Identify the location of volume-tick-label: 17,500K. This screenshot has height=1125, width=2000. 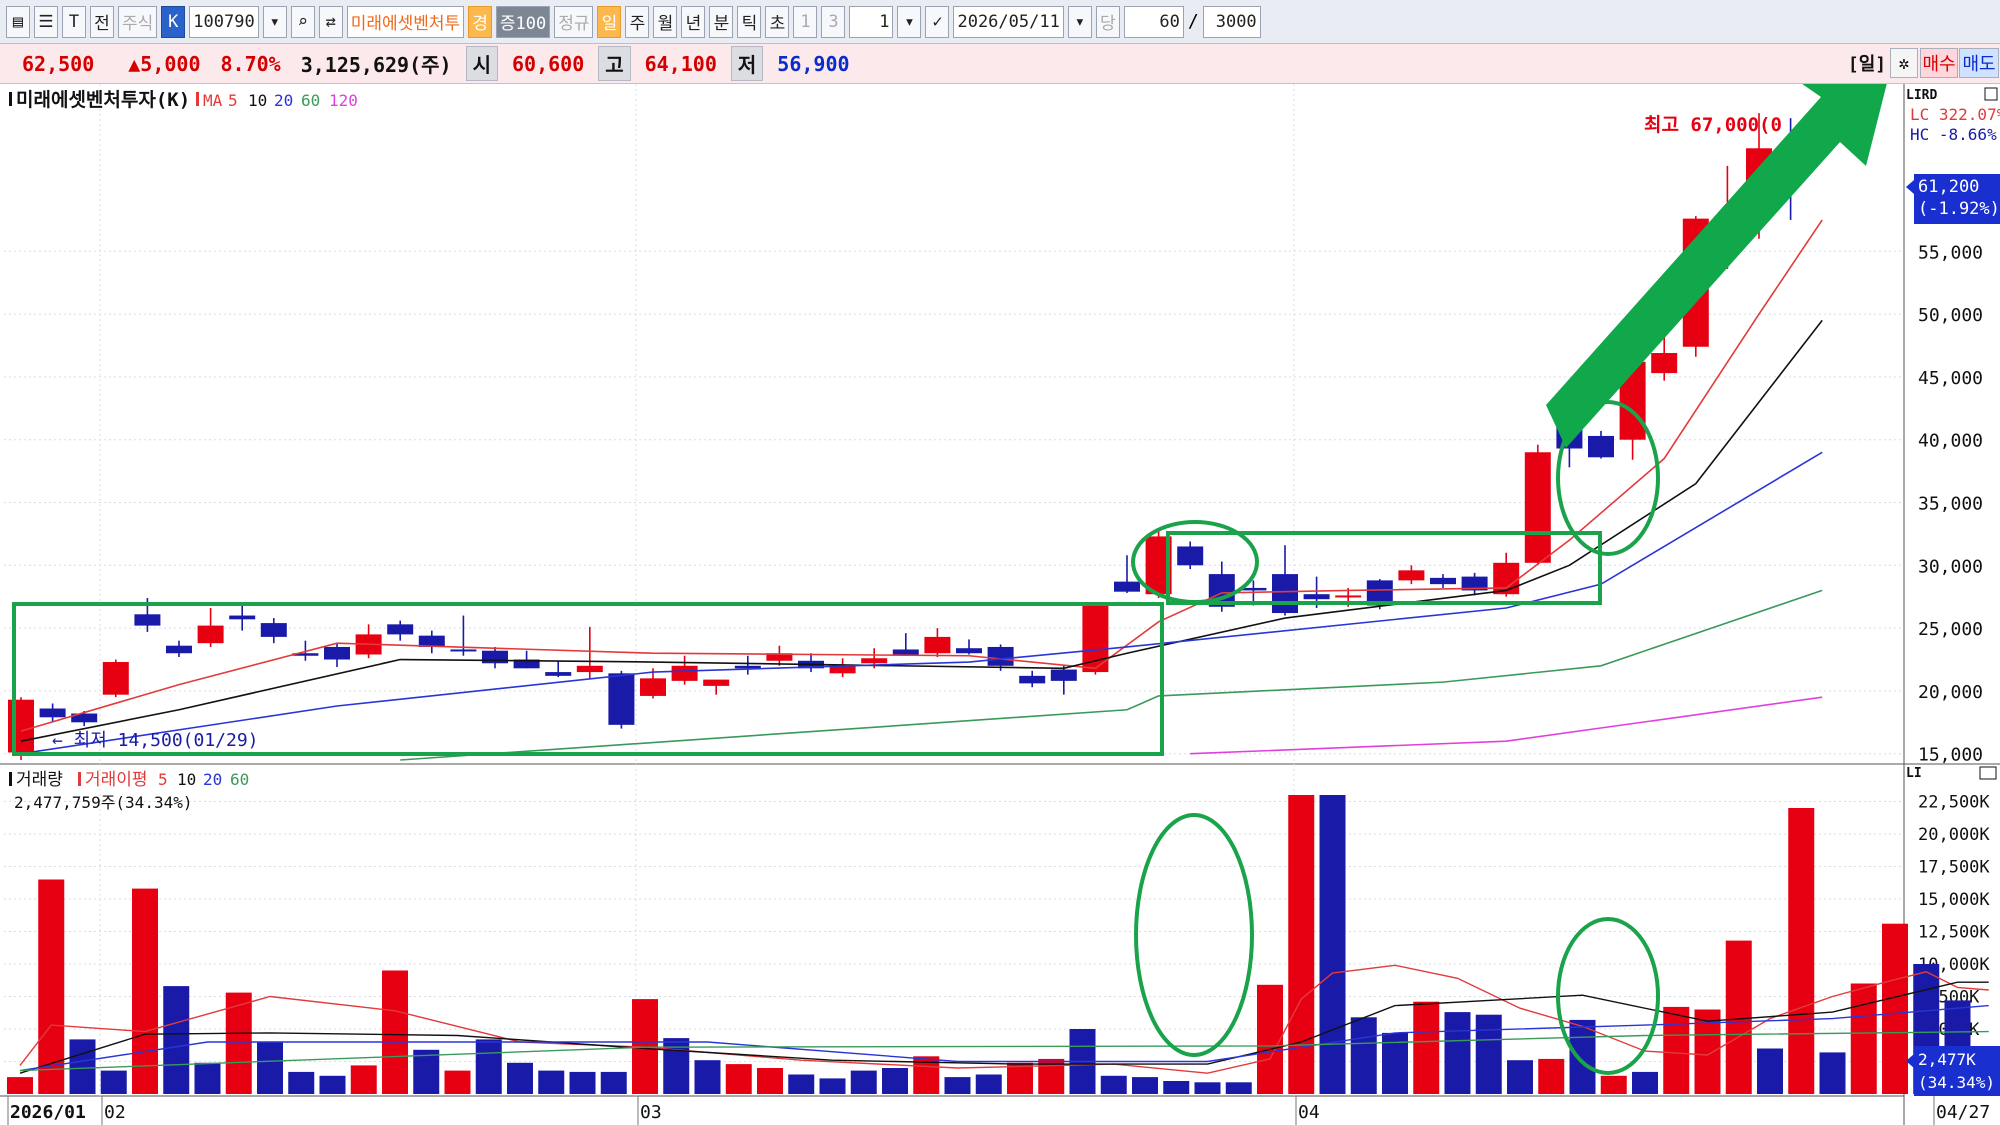
(1954, 868).